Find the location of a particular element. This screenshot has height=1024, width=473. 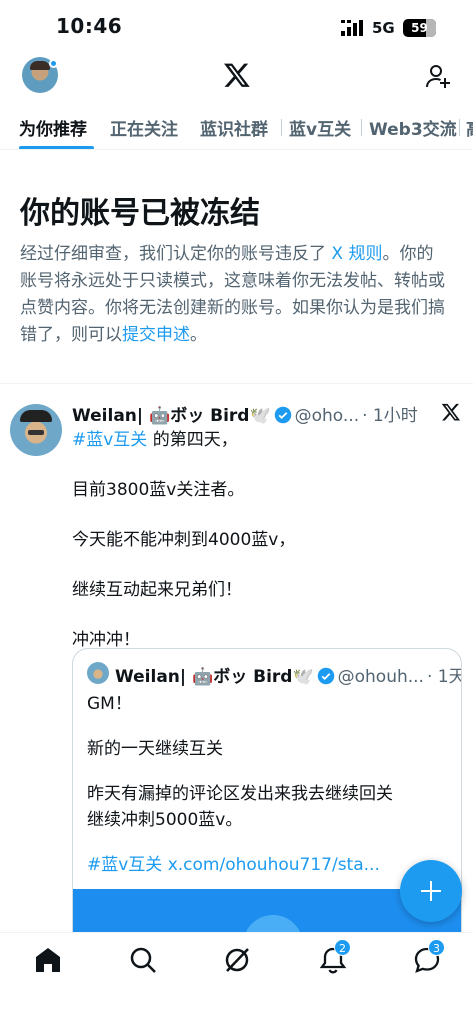

quote-line-1: GM！ is located at coordinates (109, 704).